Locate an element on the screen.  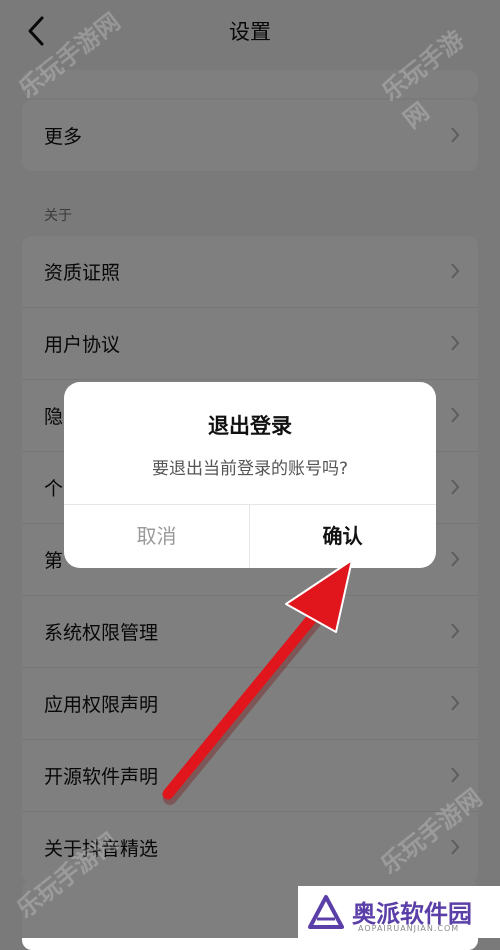
logo-mark-icon is located at coordinates (326, 912).